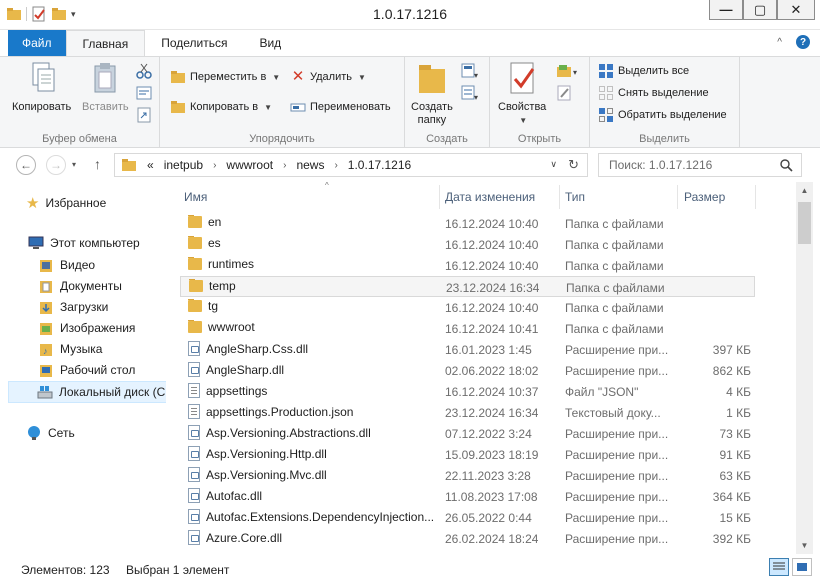 The height and width of the screenshot is (584, 820). Describe the element at coordinates (105, 43) in the screenshot. I see `tab-home: Главная` at that location.